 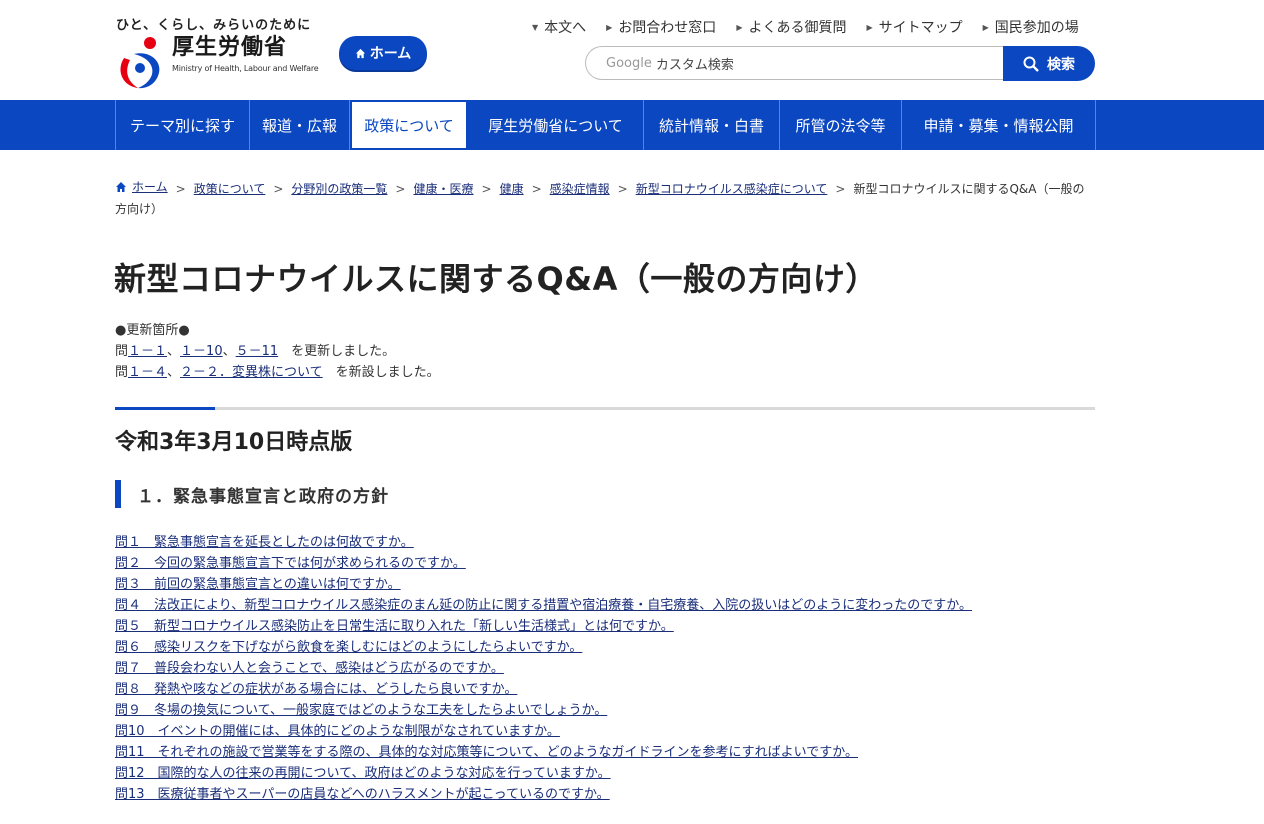 I want to click on nav-item-themes: テーマ別に探す, so click(x=183, y=125).